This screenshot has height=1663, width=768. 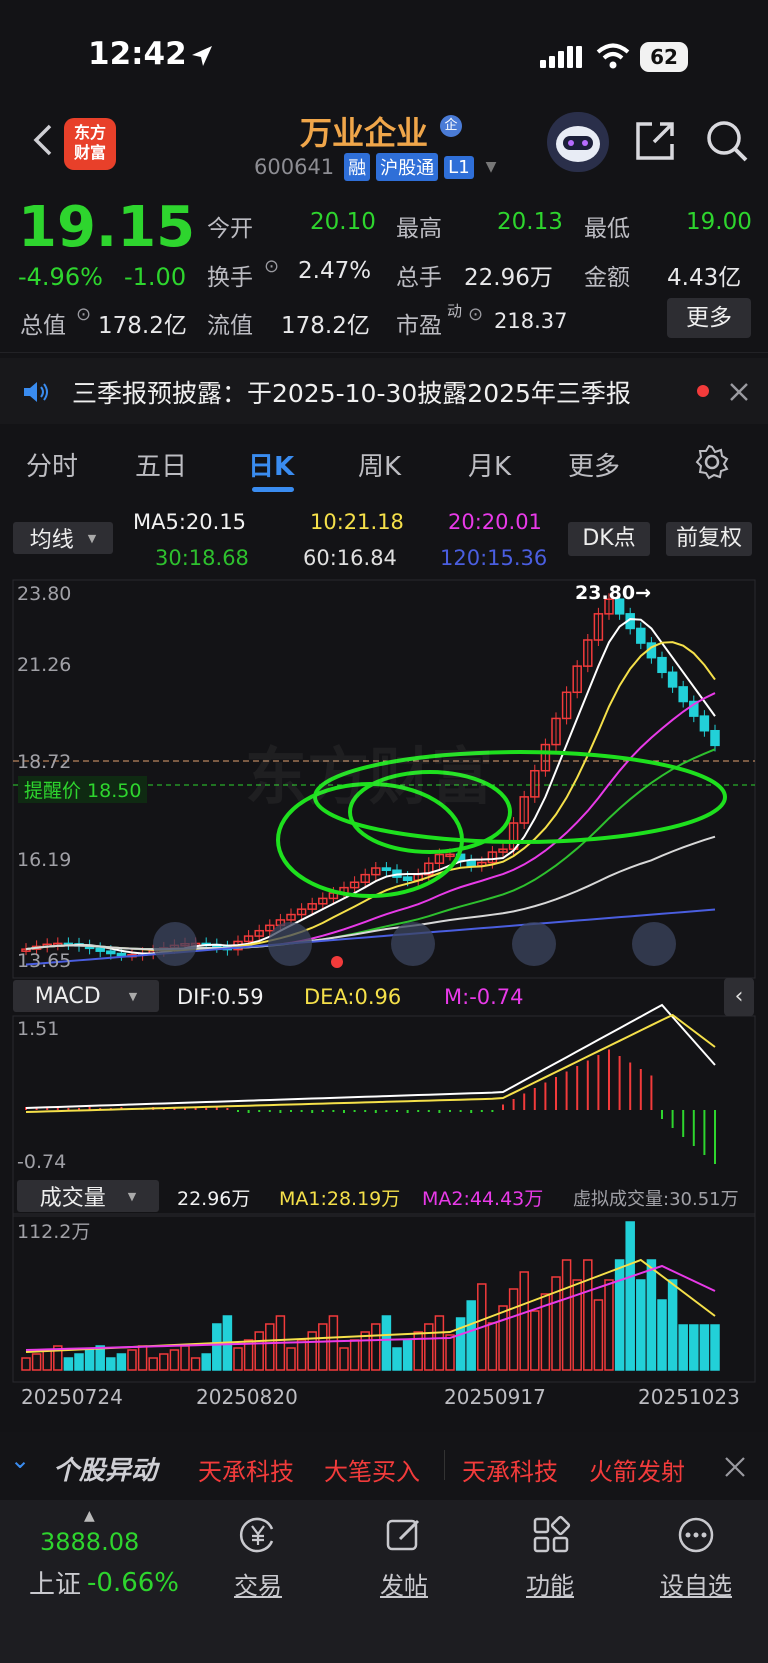 What do you see at coordinates (337, 962) in the screenshot?
I see `event-dot` at bounding box center [337, 962].